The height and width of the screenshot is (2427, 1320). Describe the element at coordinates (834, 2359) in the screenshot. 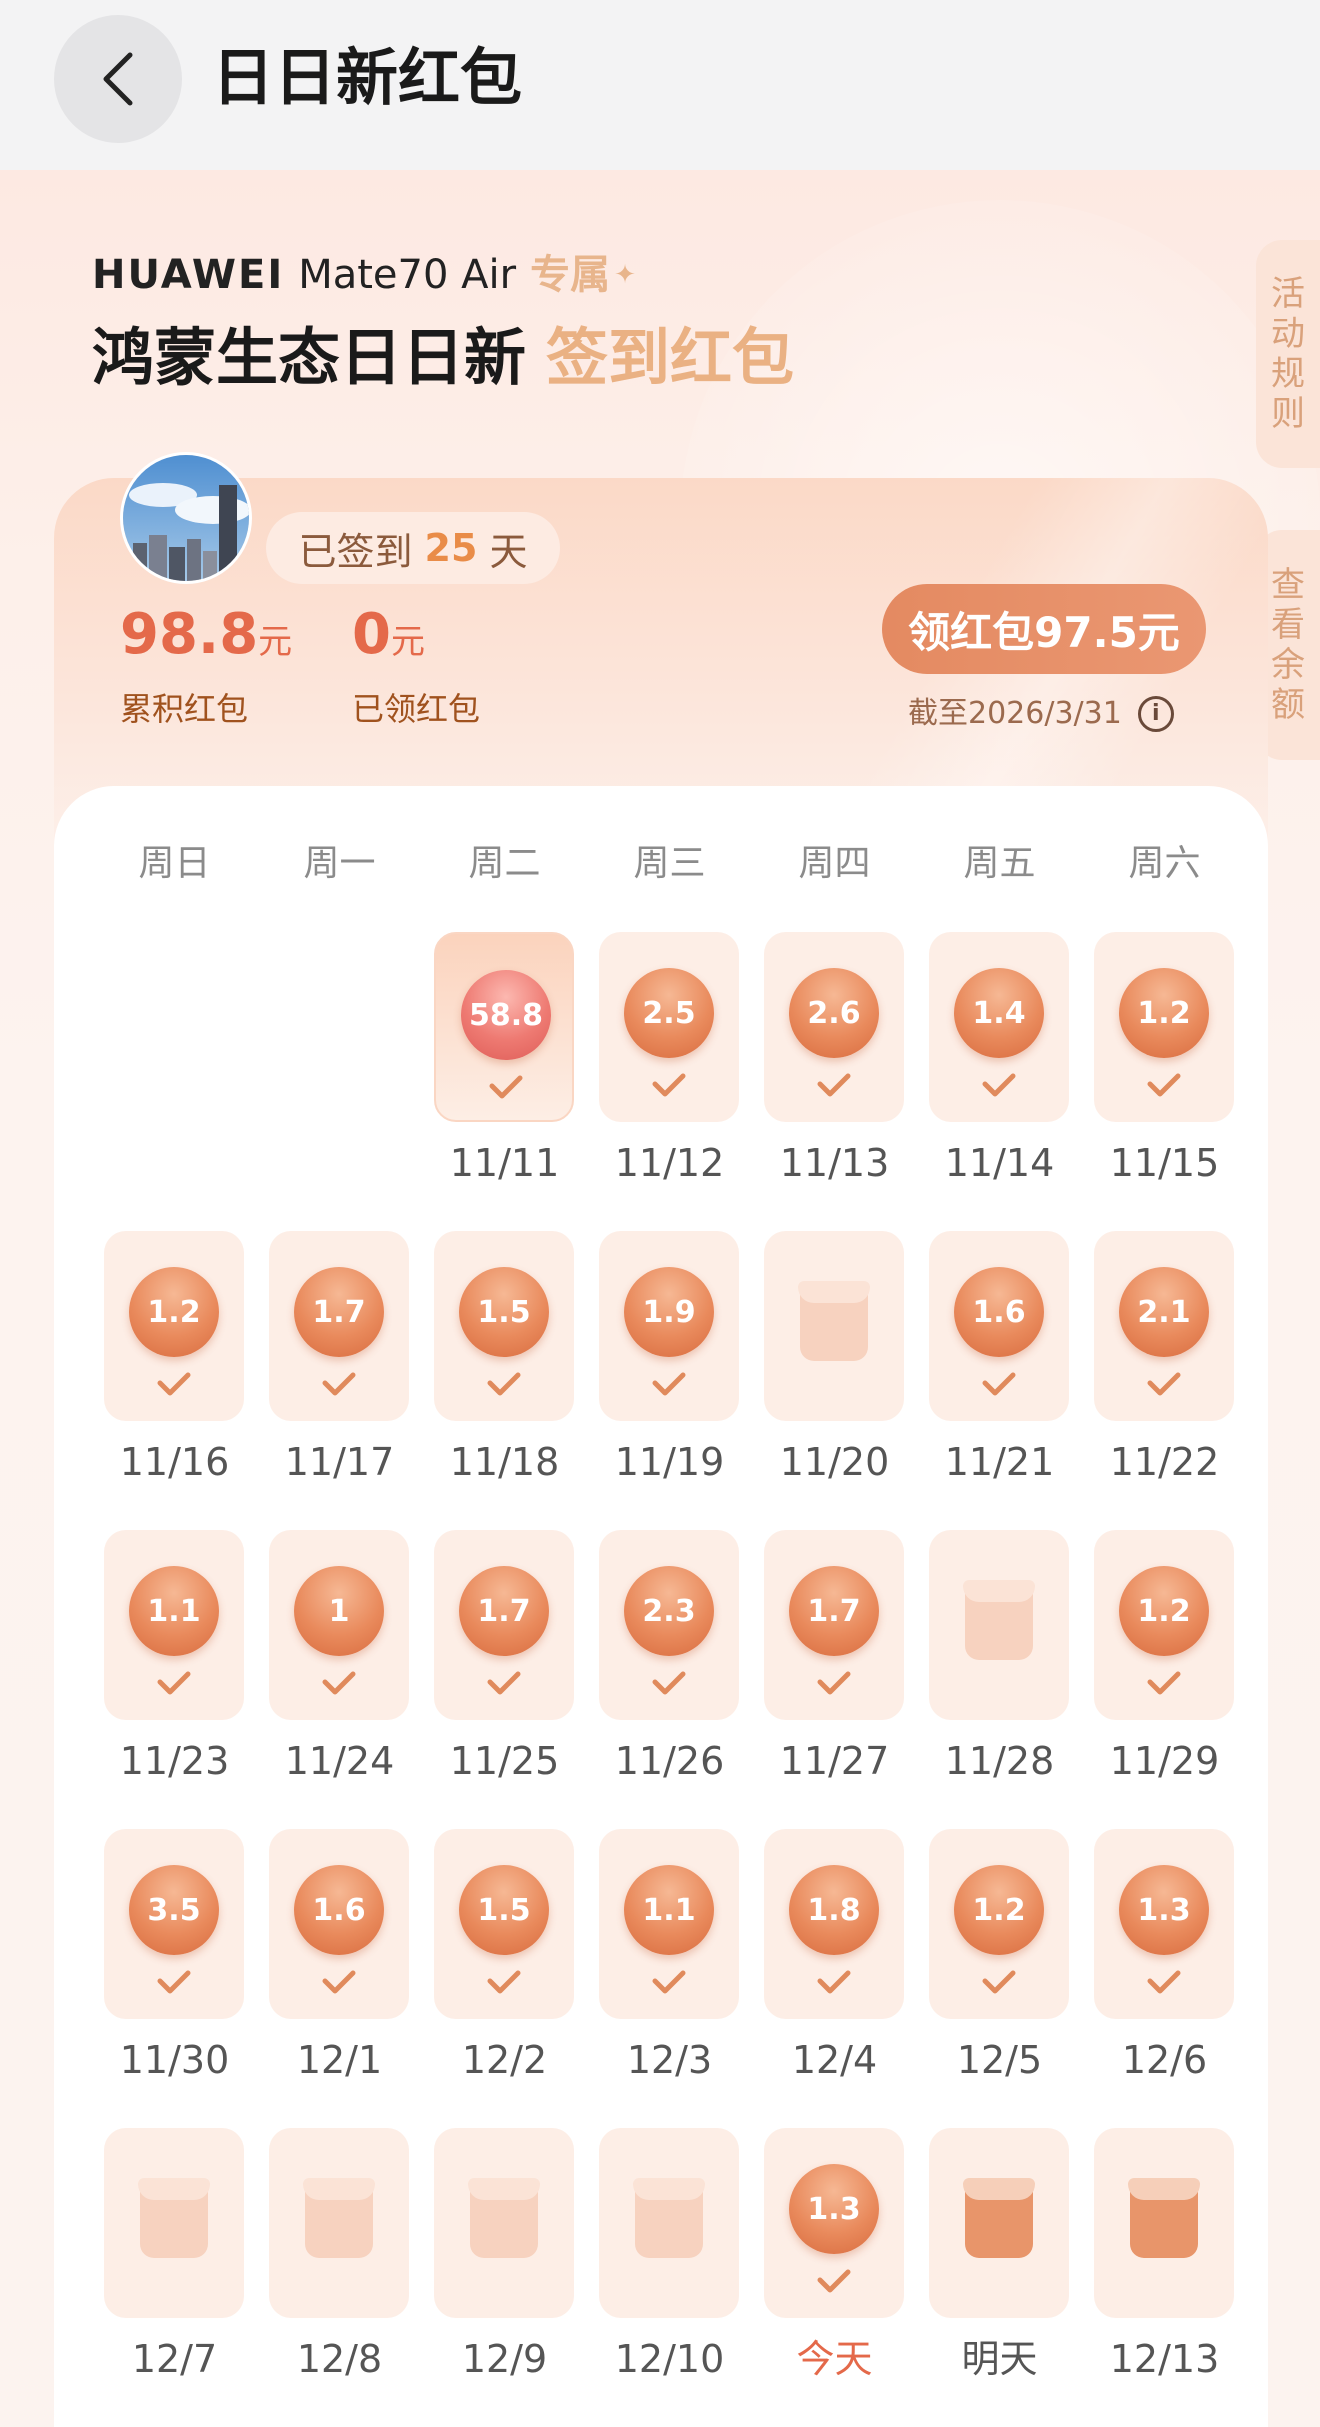

I see `day-date-label: 今天` at that location.